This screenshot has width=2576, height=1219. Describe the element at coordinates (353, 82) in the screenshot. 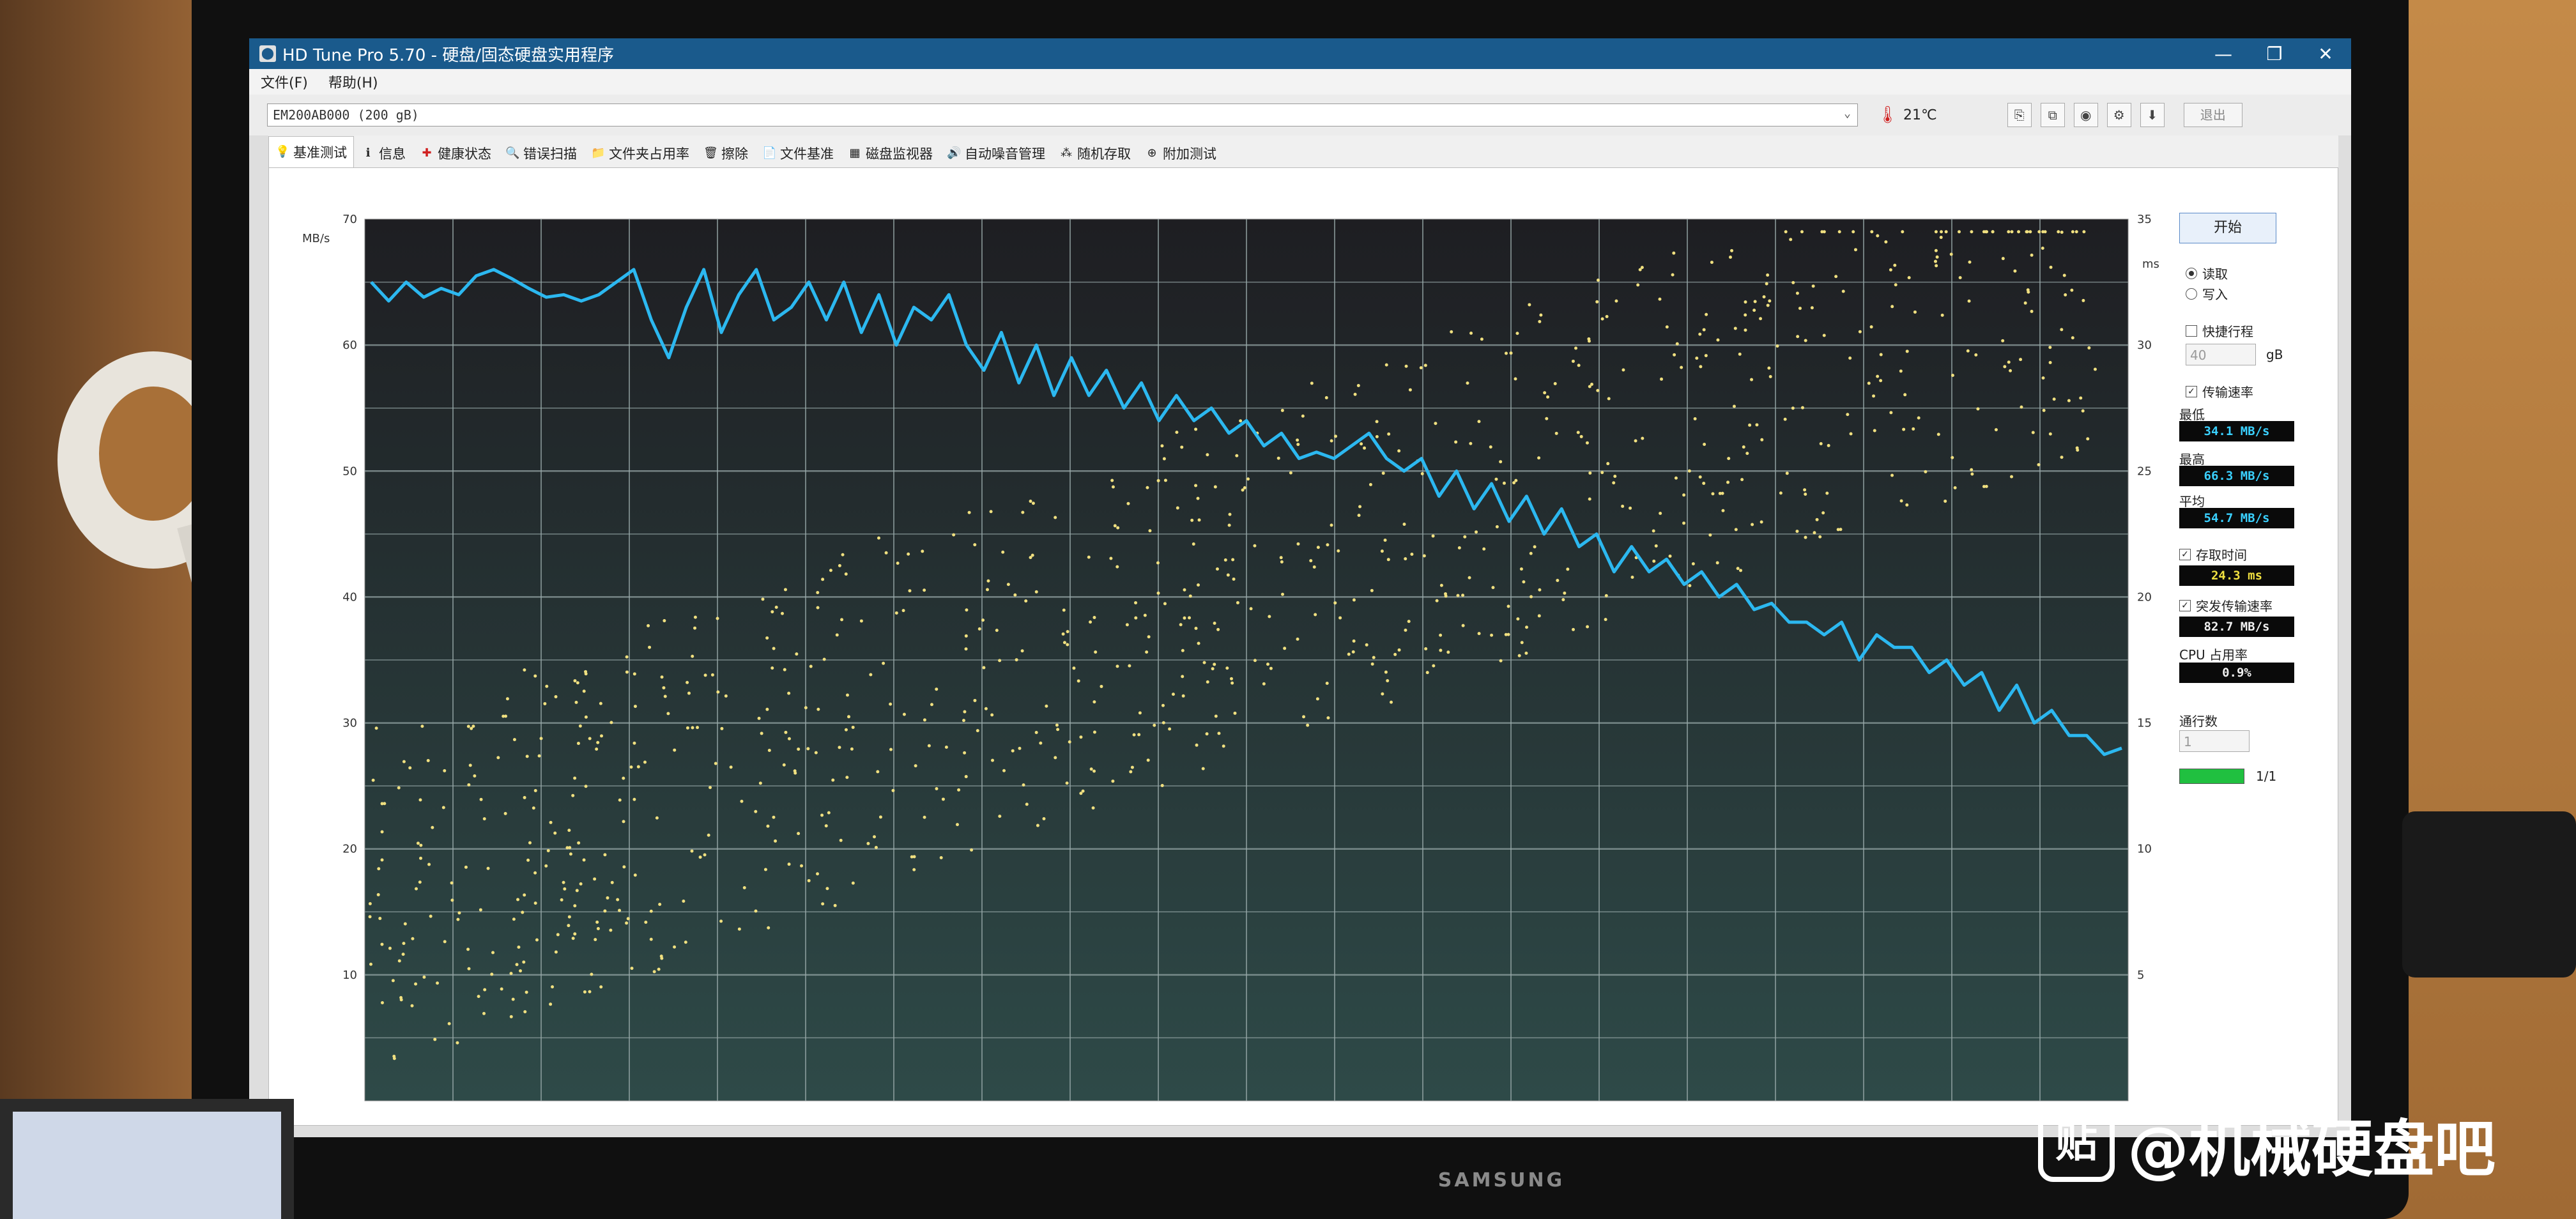

I see `menu-help: 帮助(H)` at that location.